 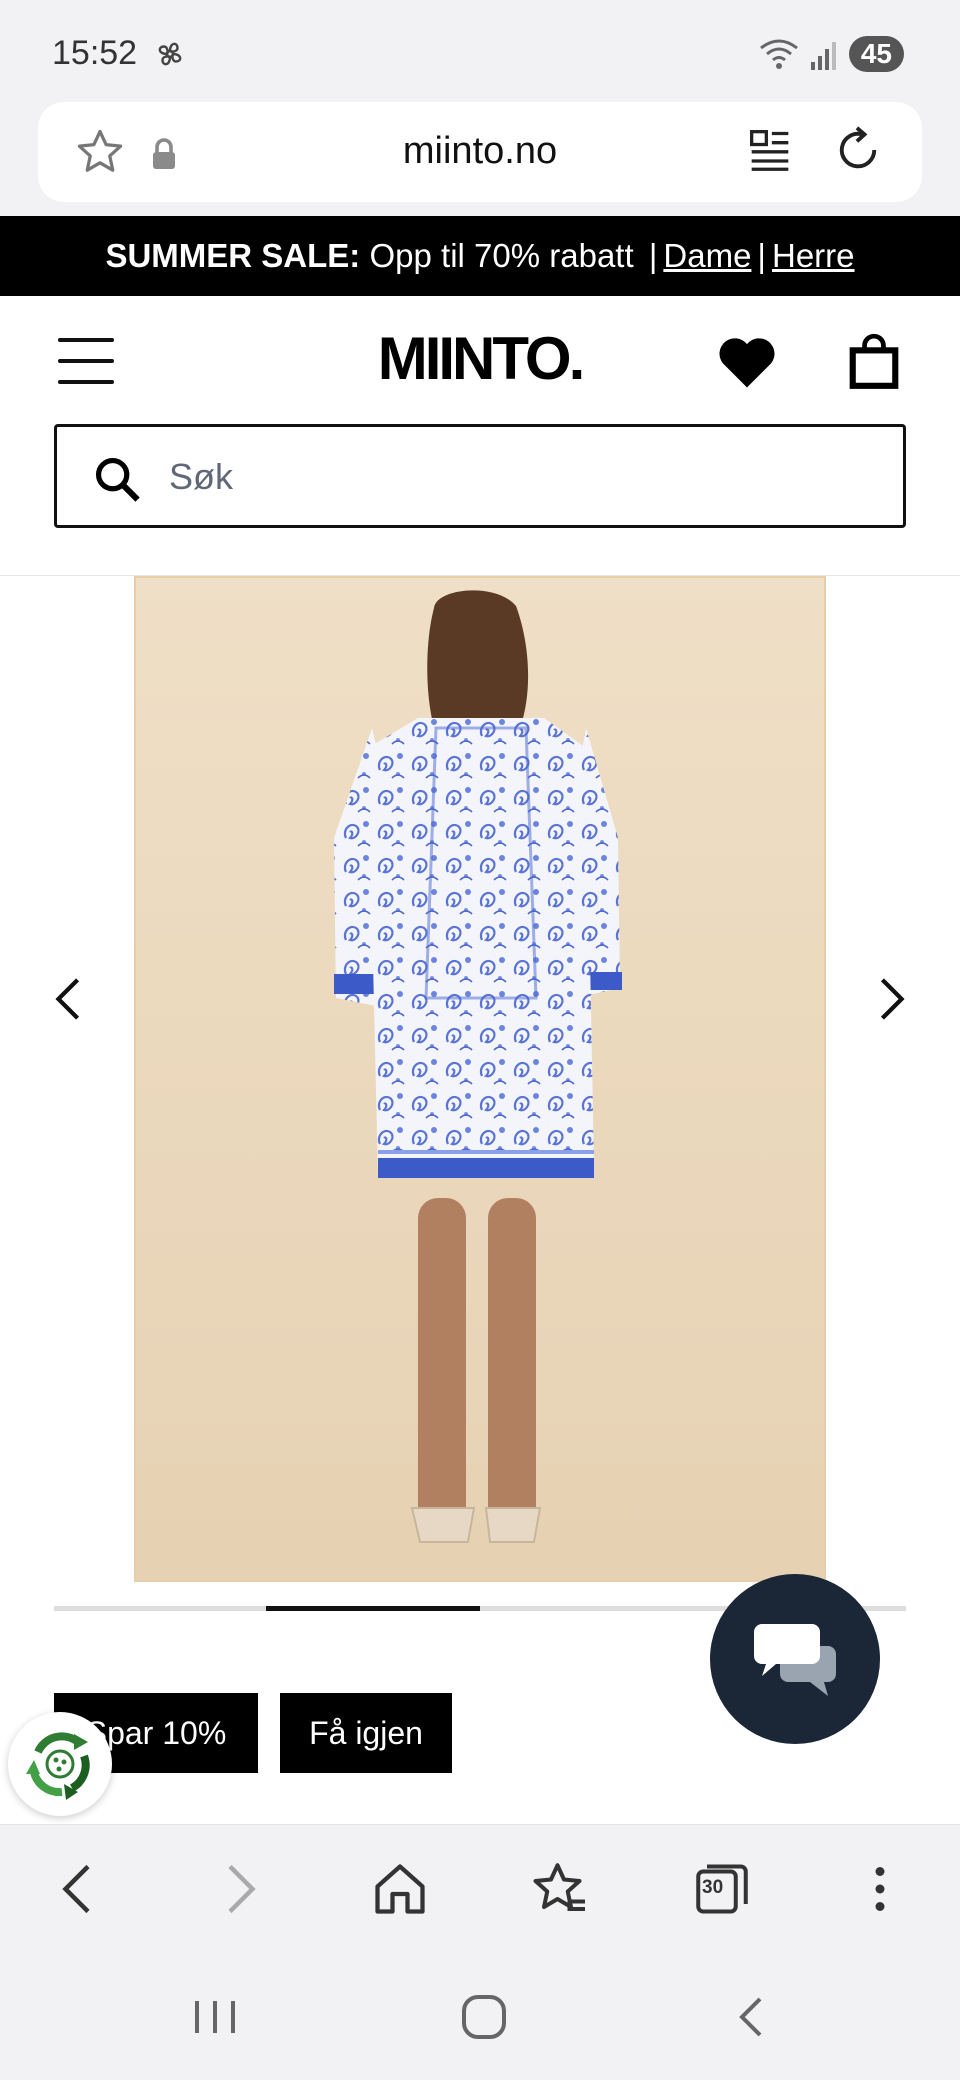 What do you see at coordinates (770, 150) in the screenshot?
I see `reader-mode-icon` at bounding box center [770, 150].